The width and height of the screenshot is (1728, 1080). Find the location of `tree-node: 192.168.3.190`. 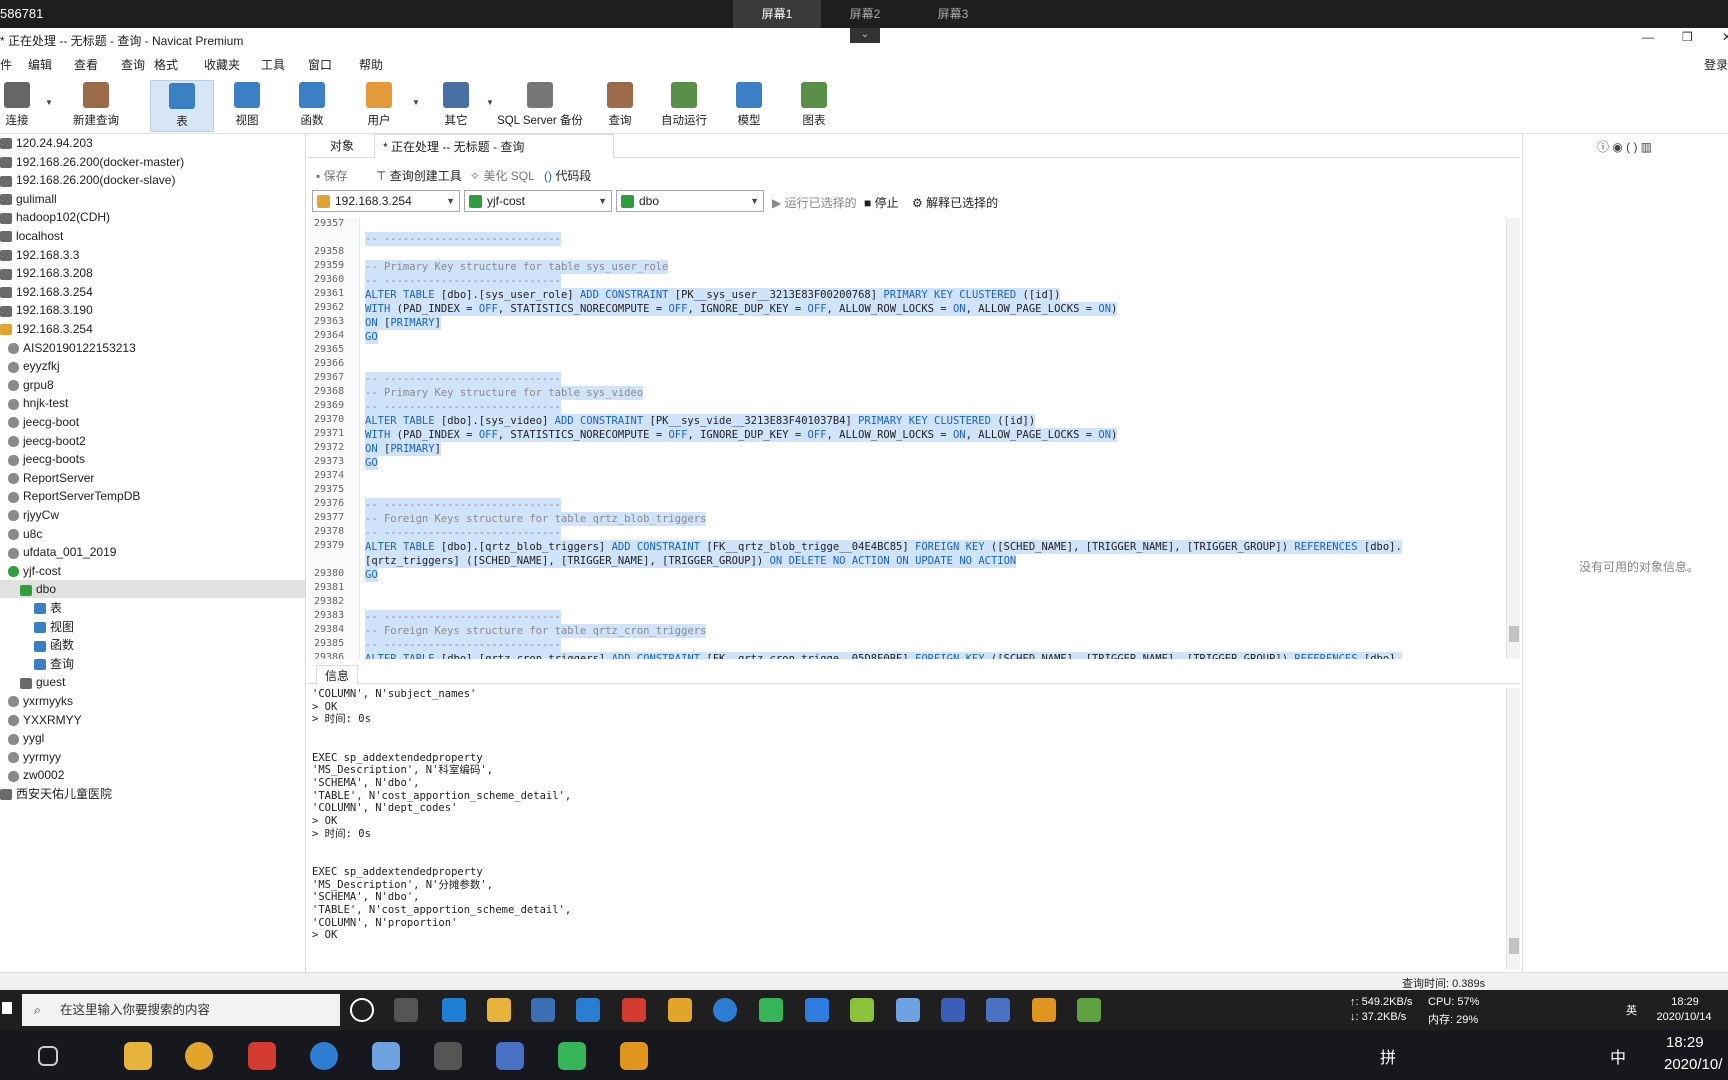

tree-node: 192.168.3.190 is located at coordinates (46, 310).